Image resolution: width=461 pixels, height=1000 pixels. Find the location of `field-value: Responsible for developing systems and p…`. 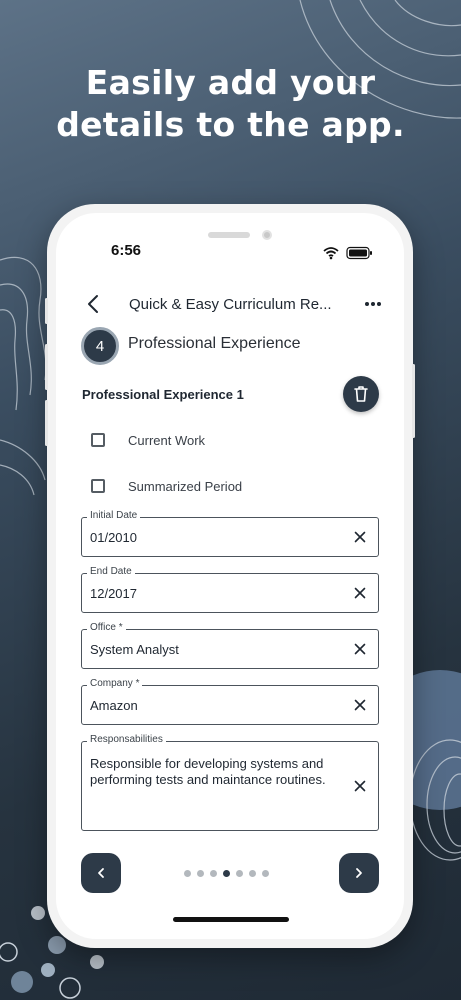

field-value: Responsible for developing systems and p… is located at coordinates (215, 772).